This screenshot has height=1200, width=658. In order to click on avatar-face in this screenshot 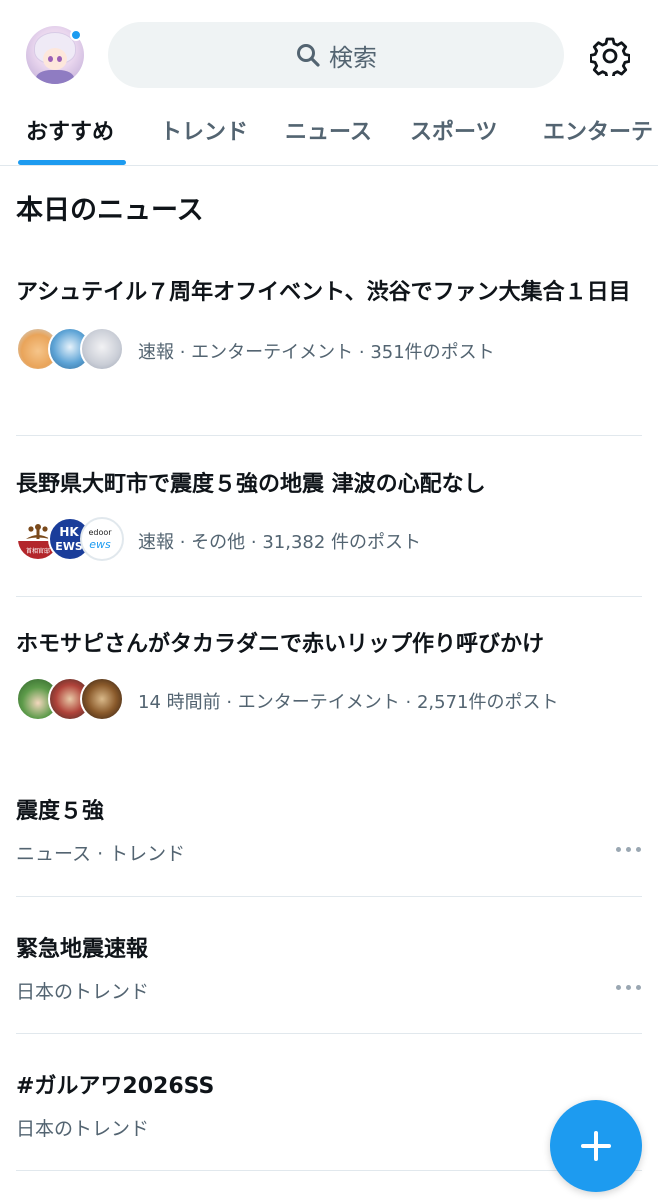, I will do `click(55, 59)`.